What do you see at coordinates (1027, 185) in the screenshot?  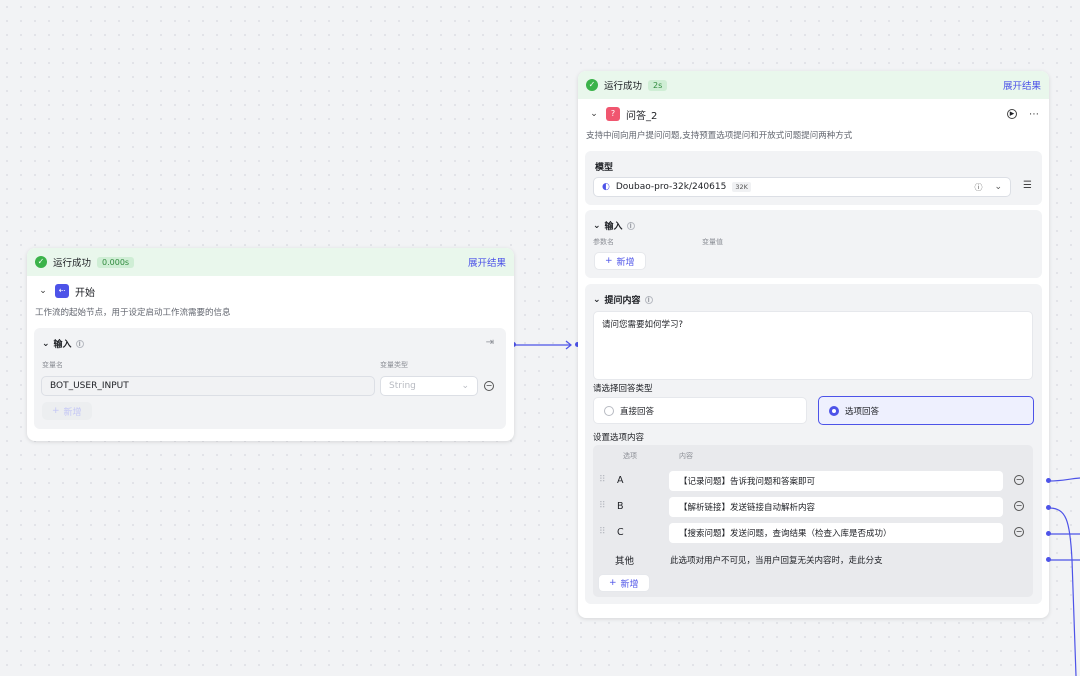 I see `settings-sliders-icon: ☰` at bounding box center [1027, 185].